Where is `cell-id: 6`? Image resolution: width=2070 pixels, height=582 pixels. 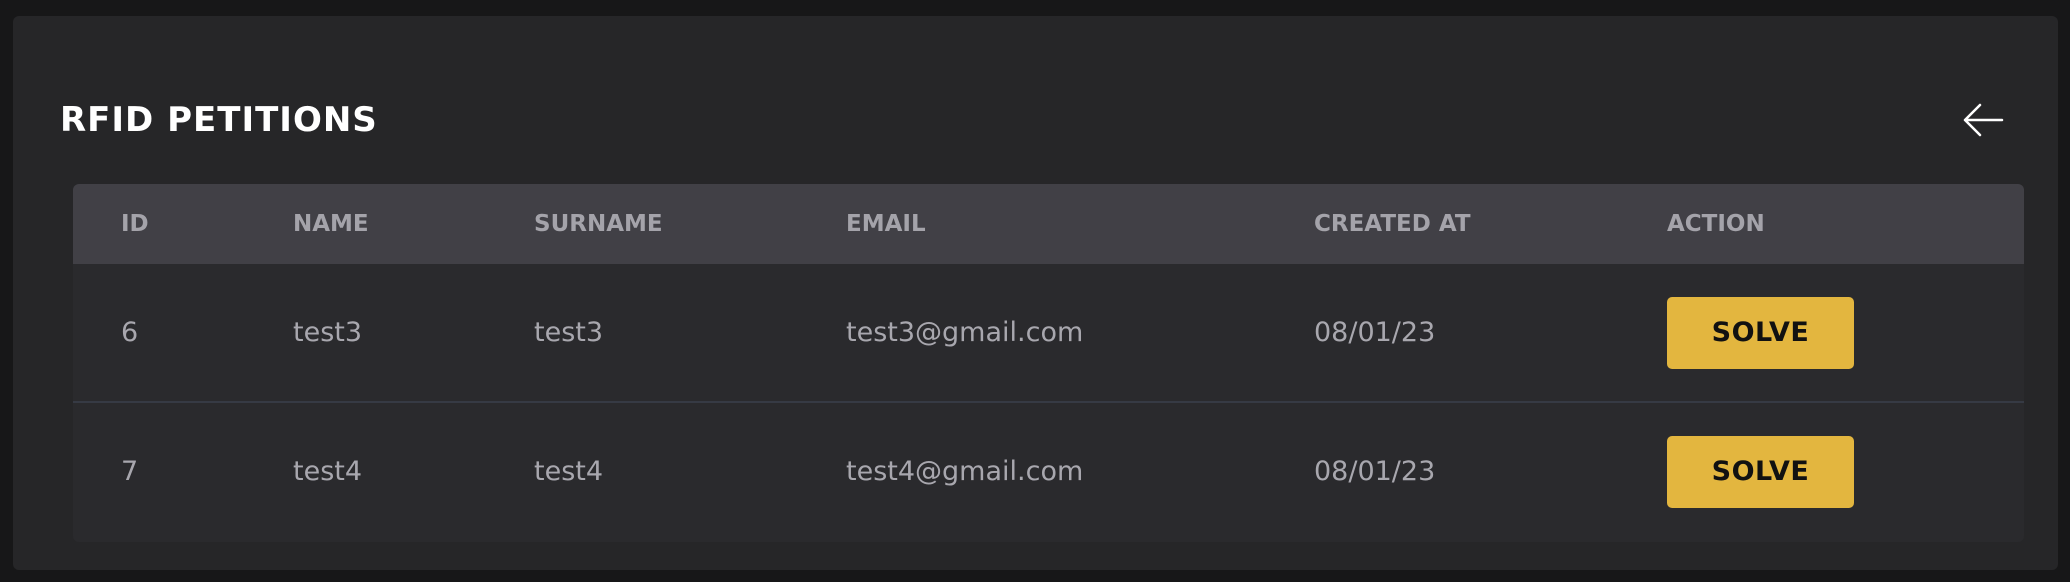 cell-id: 6 is located at coordinates (130, 332).